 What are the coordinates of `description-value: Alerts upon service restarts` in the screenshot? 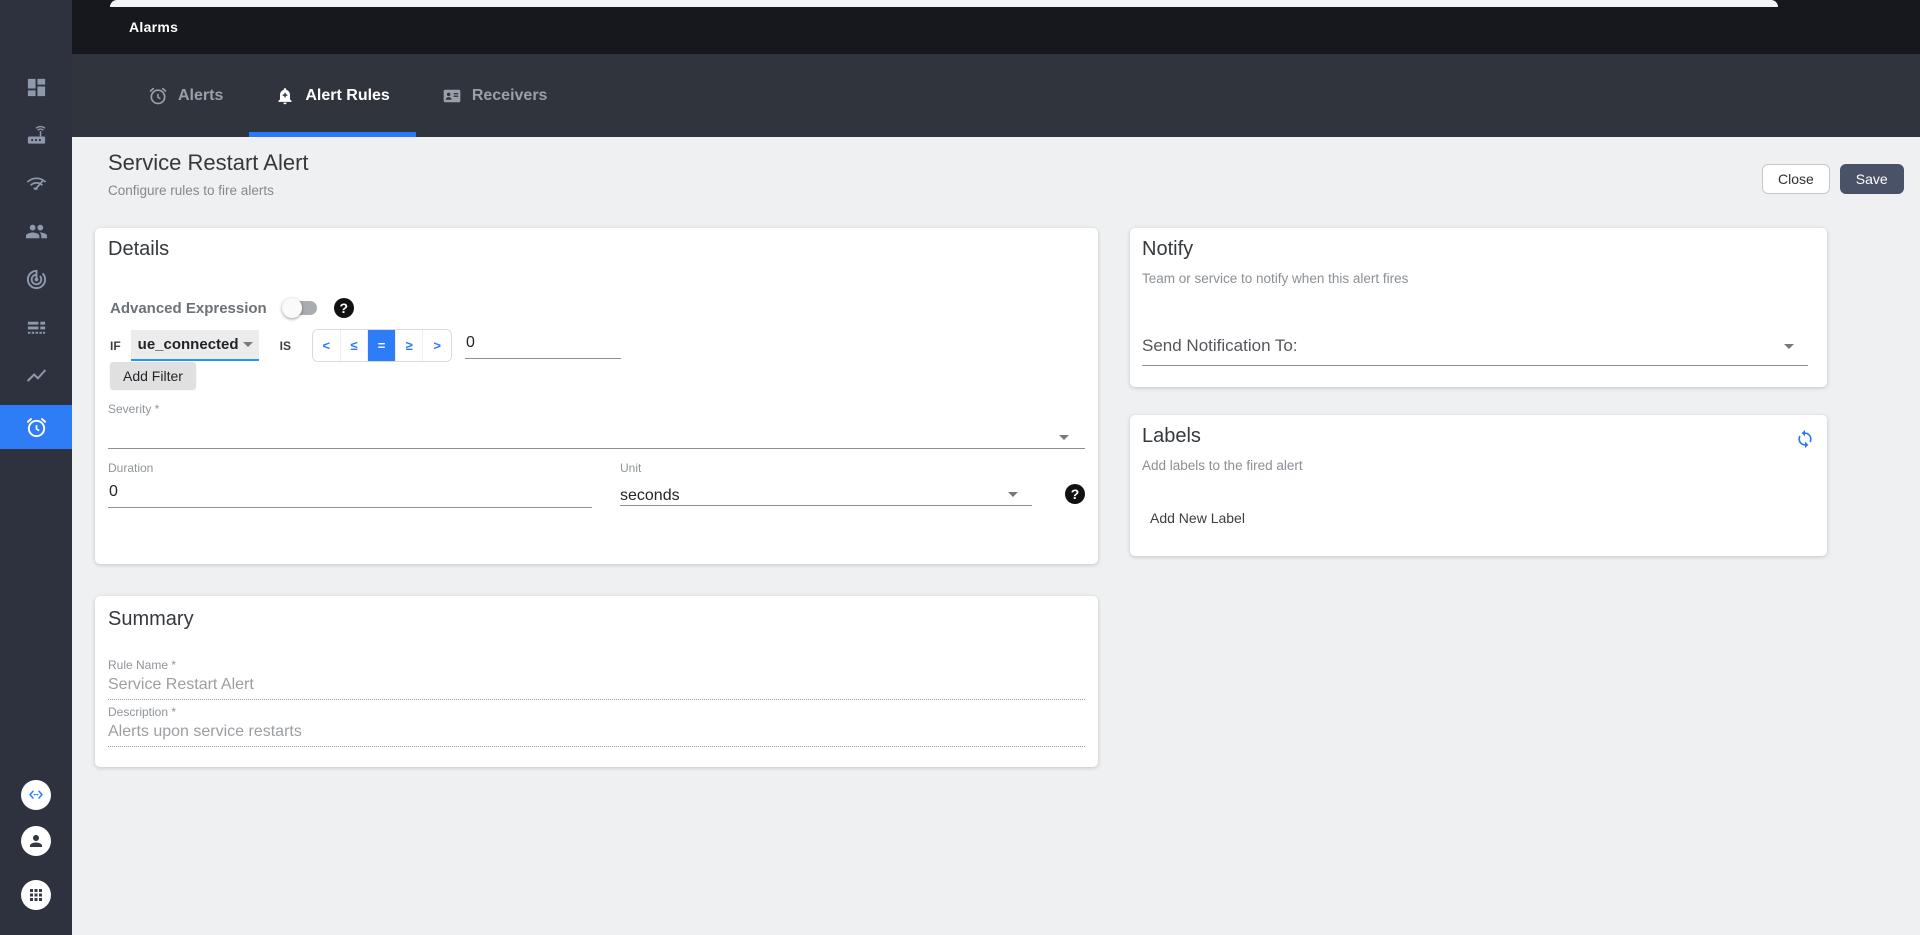 It's located at (205, 731).